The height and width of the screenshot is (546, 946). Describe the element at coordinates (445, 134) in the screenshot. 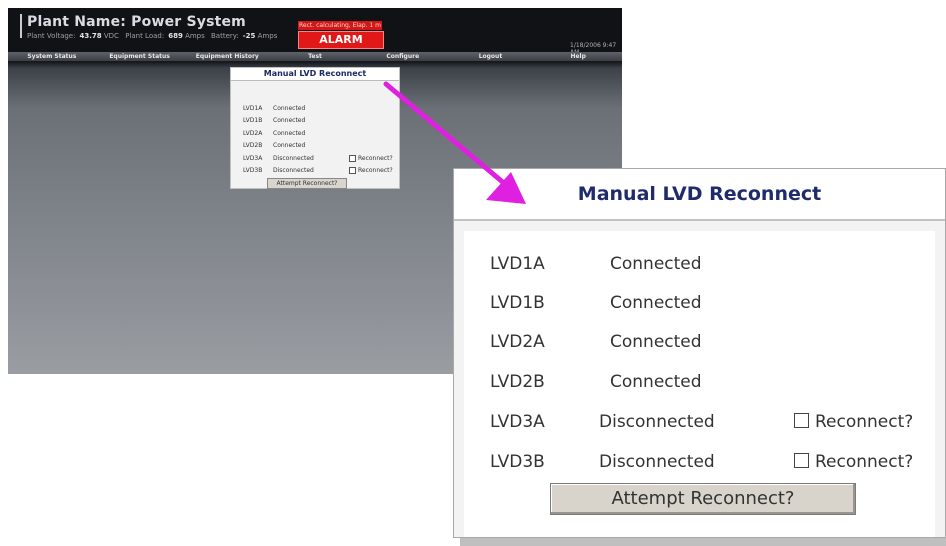

I see `arrow-shaft` at that location.